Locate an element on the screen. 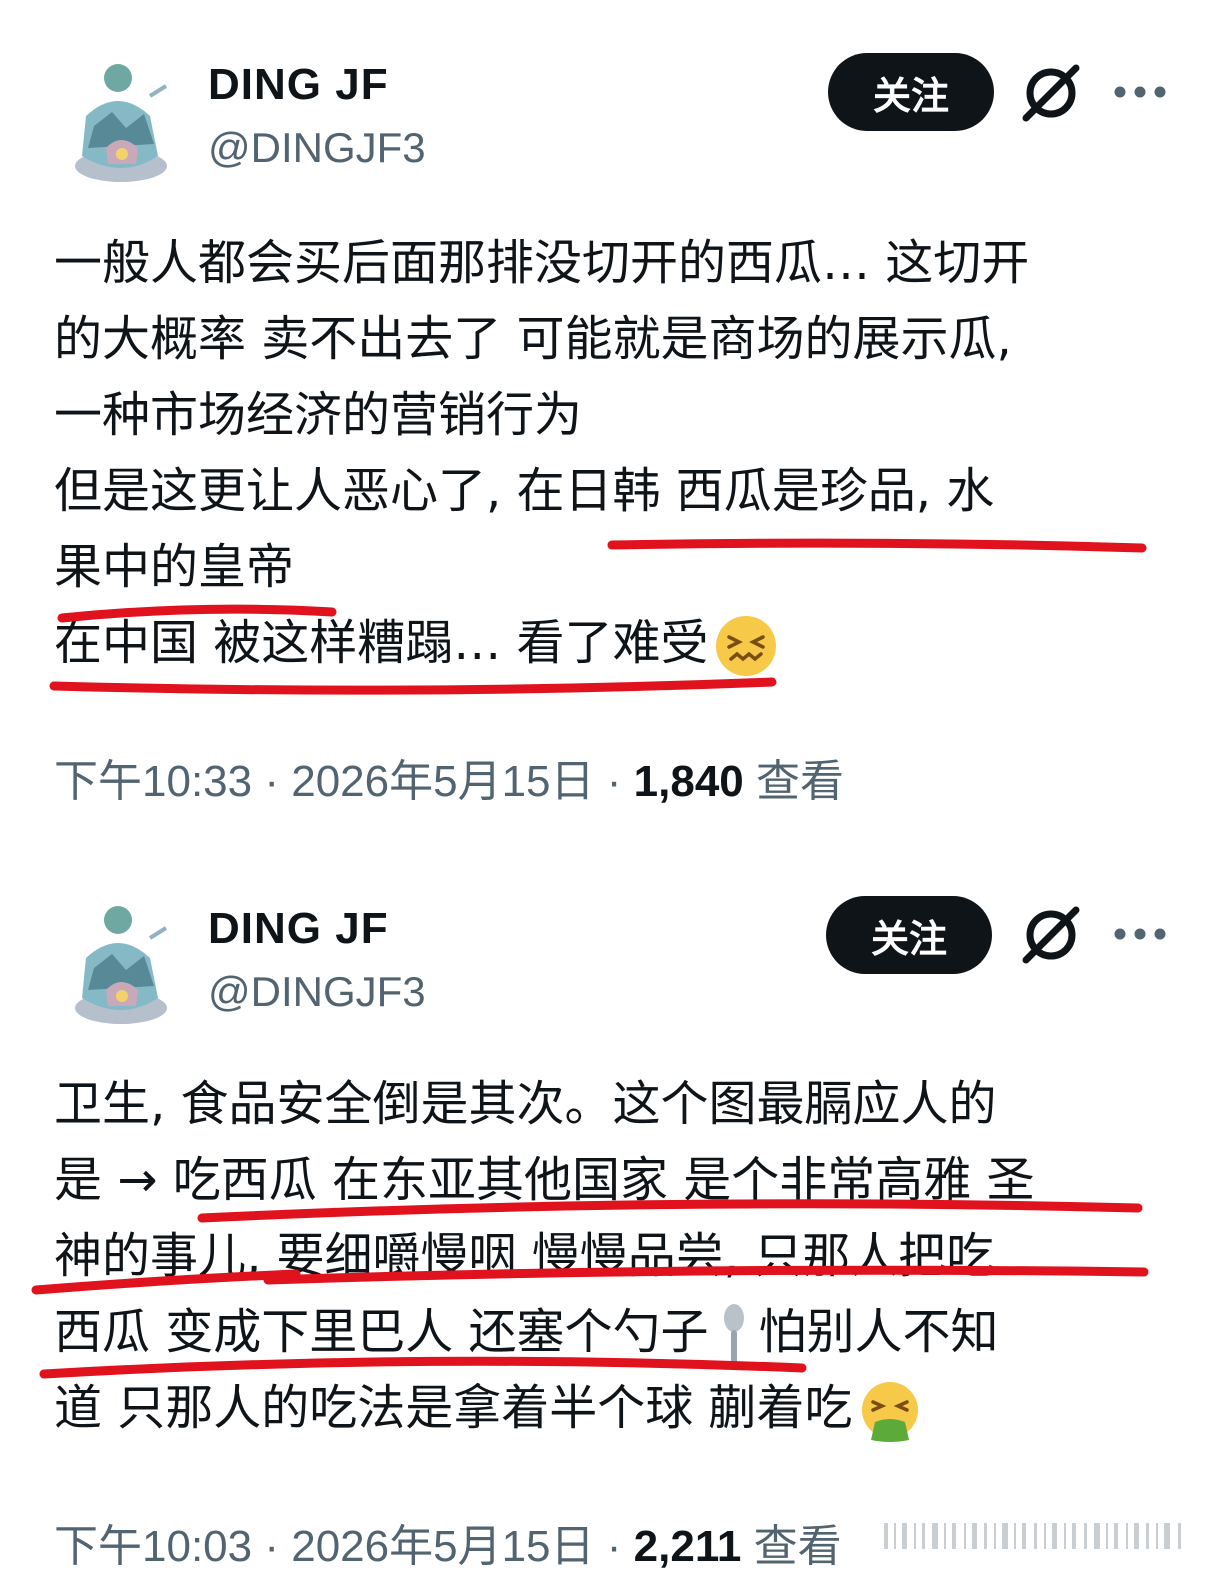  text-line-with-spoon: 西瓜 变成下里巴人 还塞个勺子 怕别人不知 is located at coordinates (609, 1332).